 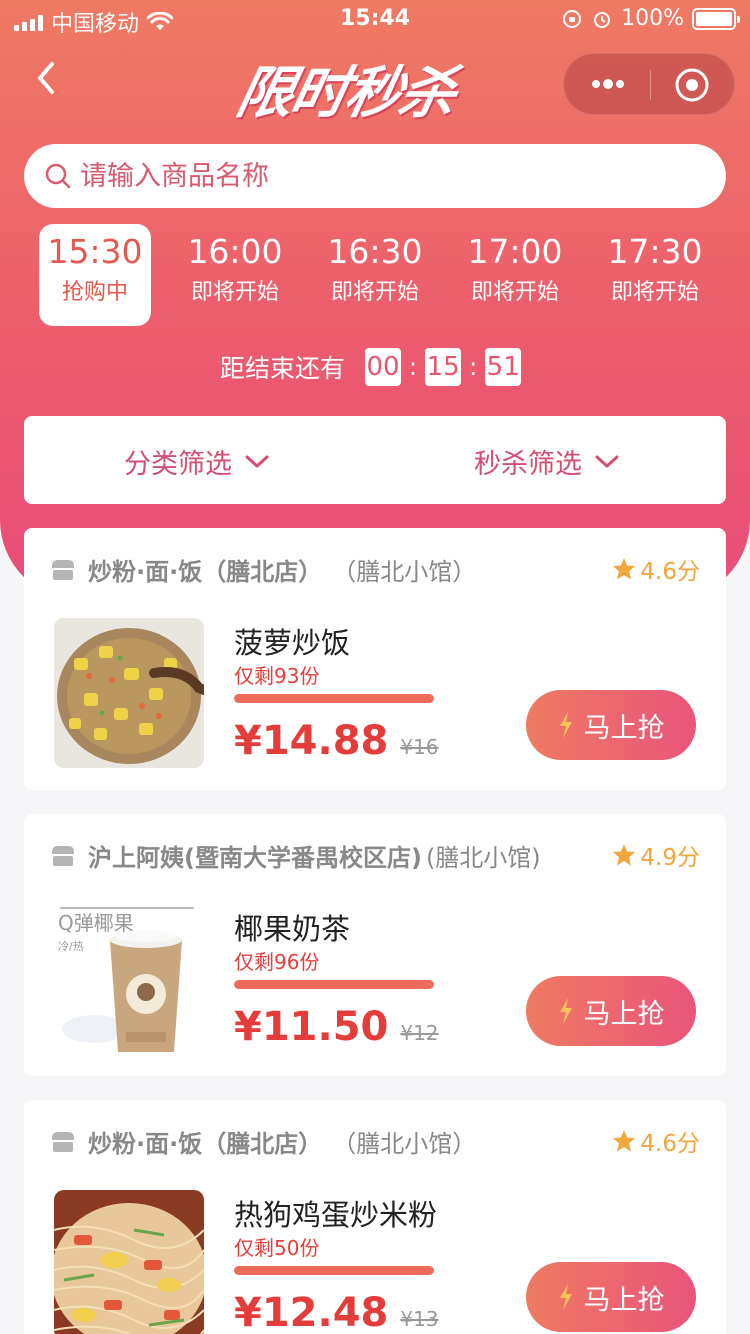 I want to click on more-icon, so click(x=608, y=84).